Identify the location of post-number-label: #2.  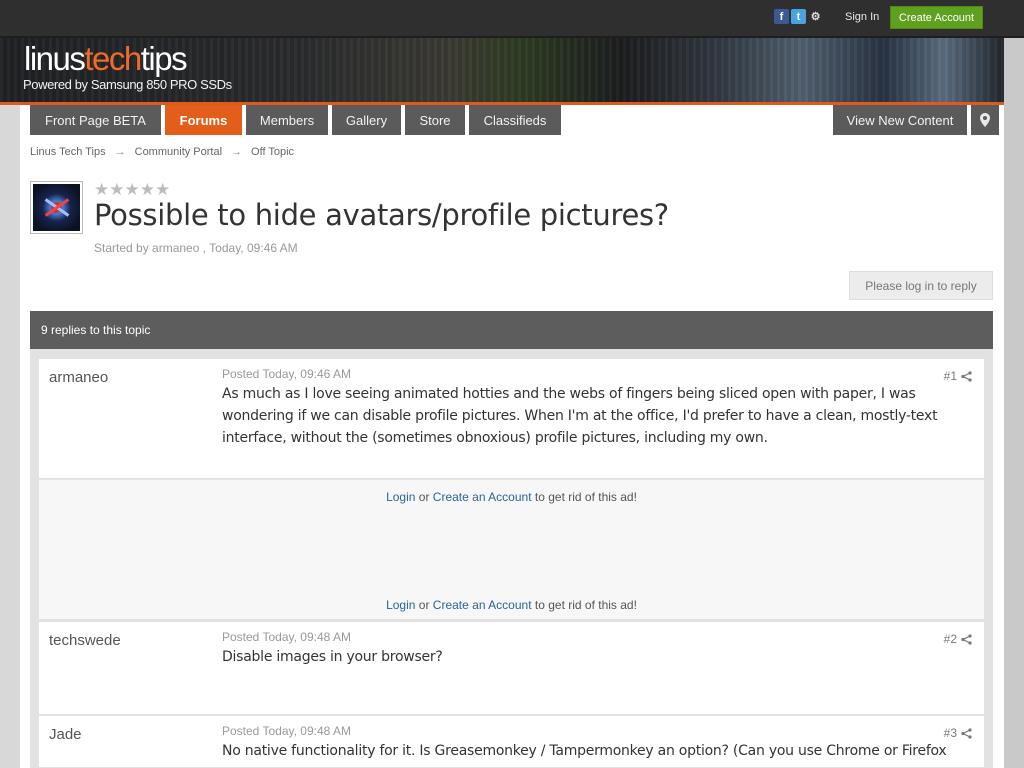
(950, 639).